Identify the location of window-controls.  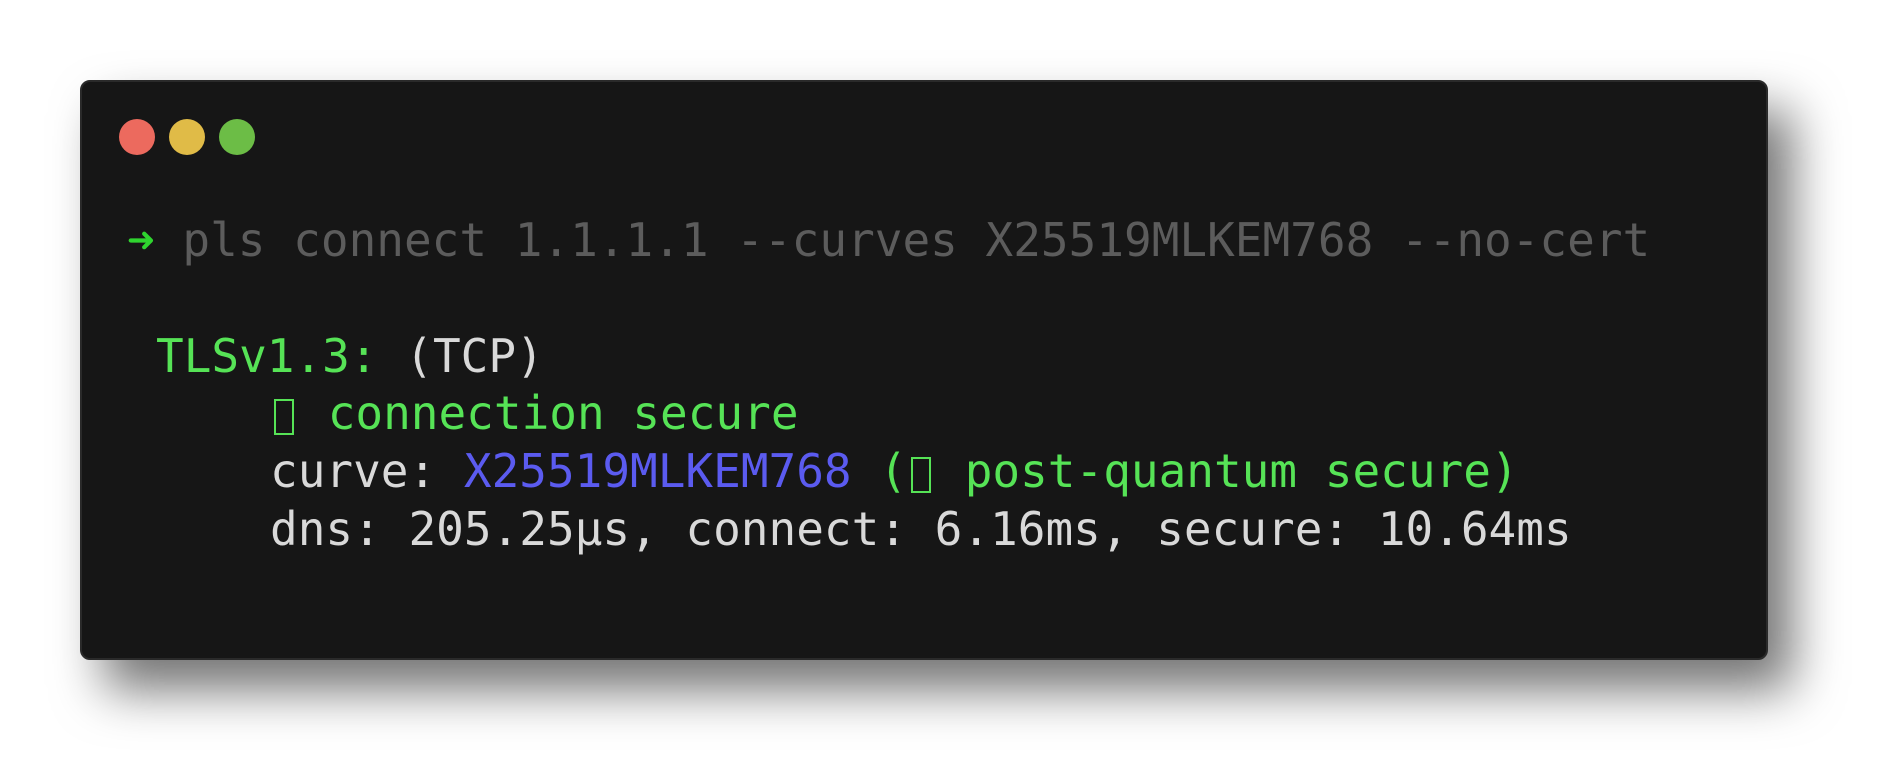
(187, 137).